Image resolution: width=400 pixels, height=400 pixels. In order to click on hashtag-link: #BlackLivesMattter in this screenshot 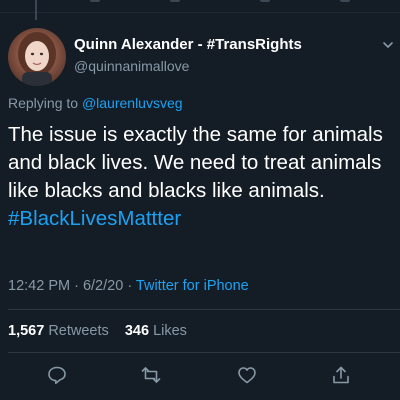, I will do `click(94, 218)`.